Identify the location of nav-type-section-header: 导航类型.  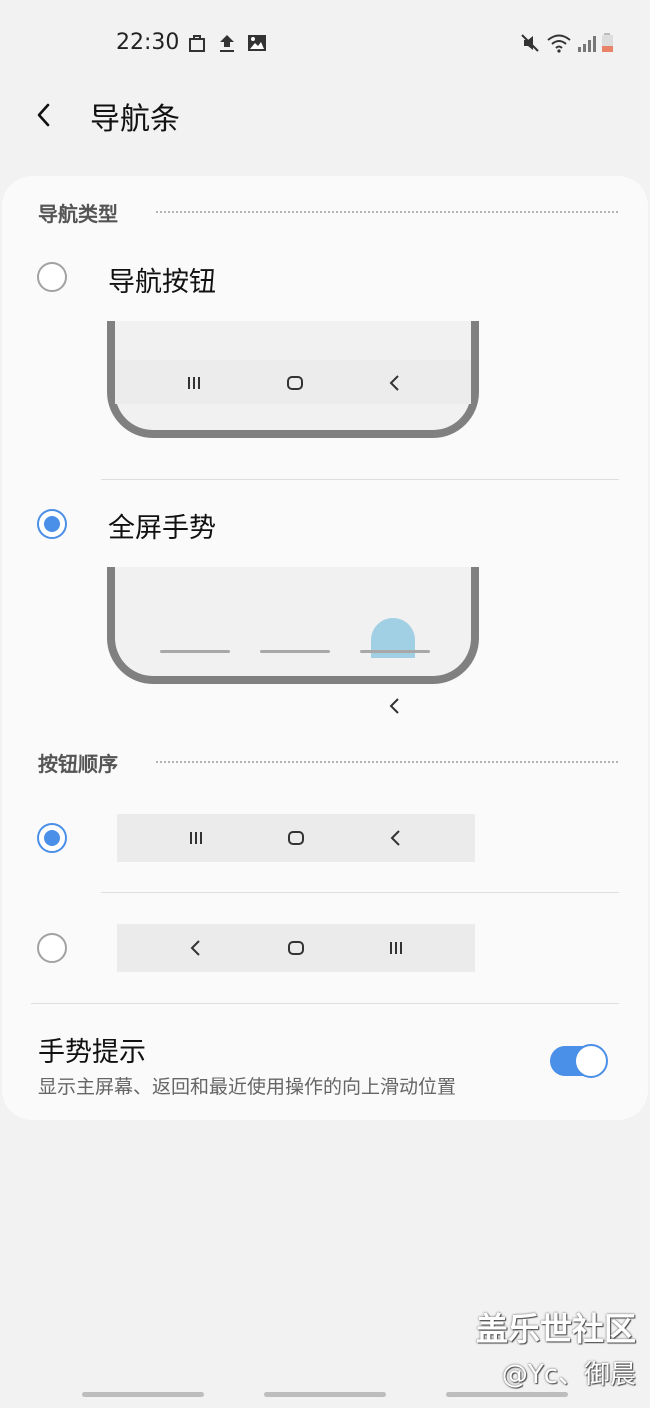
(328, 213).